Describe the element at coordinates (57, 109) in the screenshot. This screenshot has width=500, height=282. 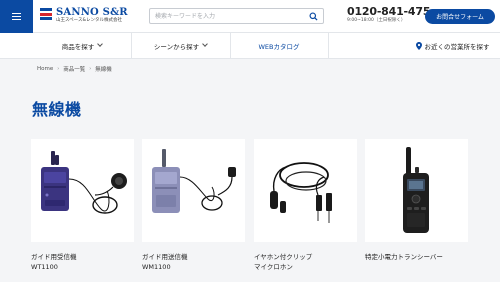
I see `page-title: 無線機` at that location.